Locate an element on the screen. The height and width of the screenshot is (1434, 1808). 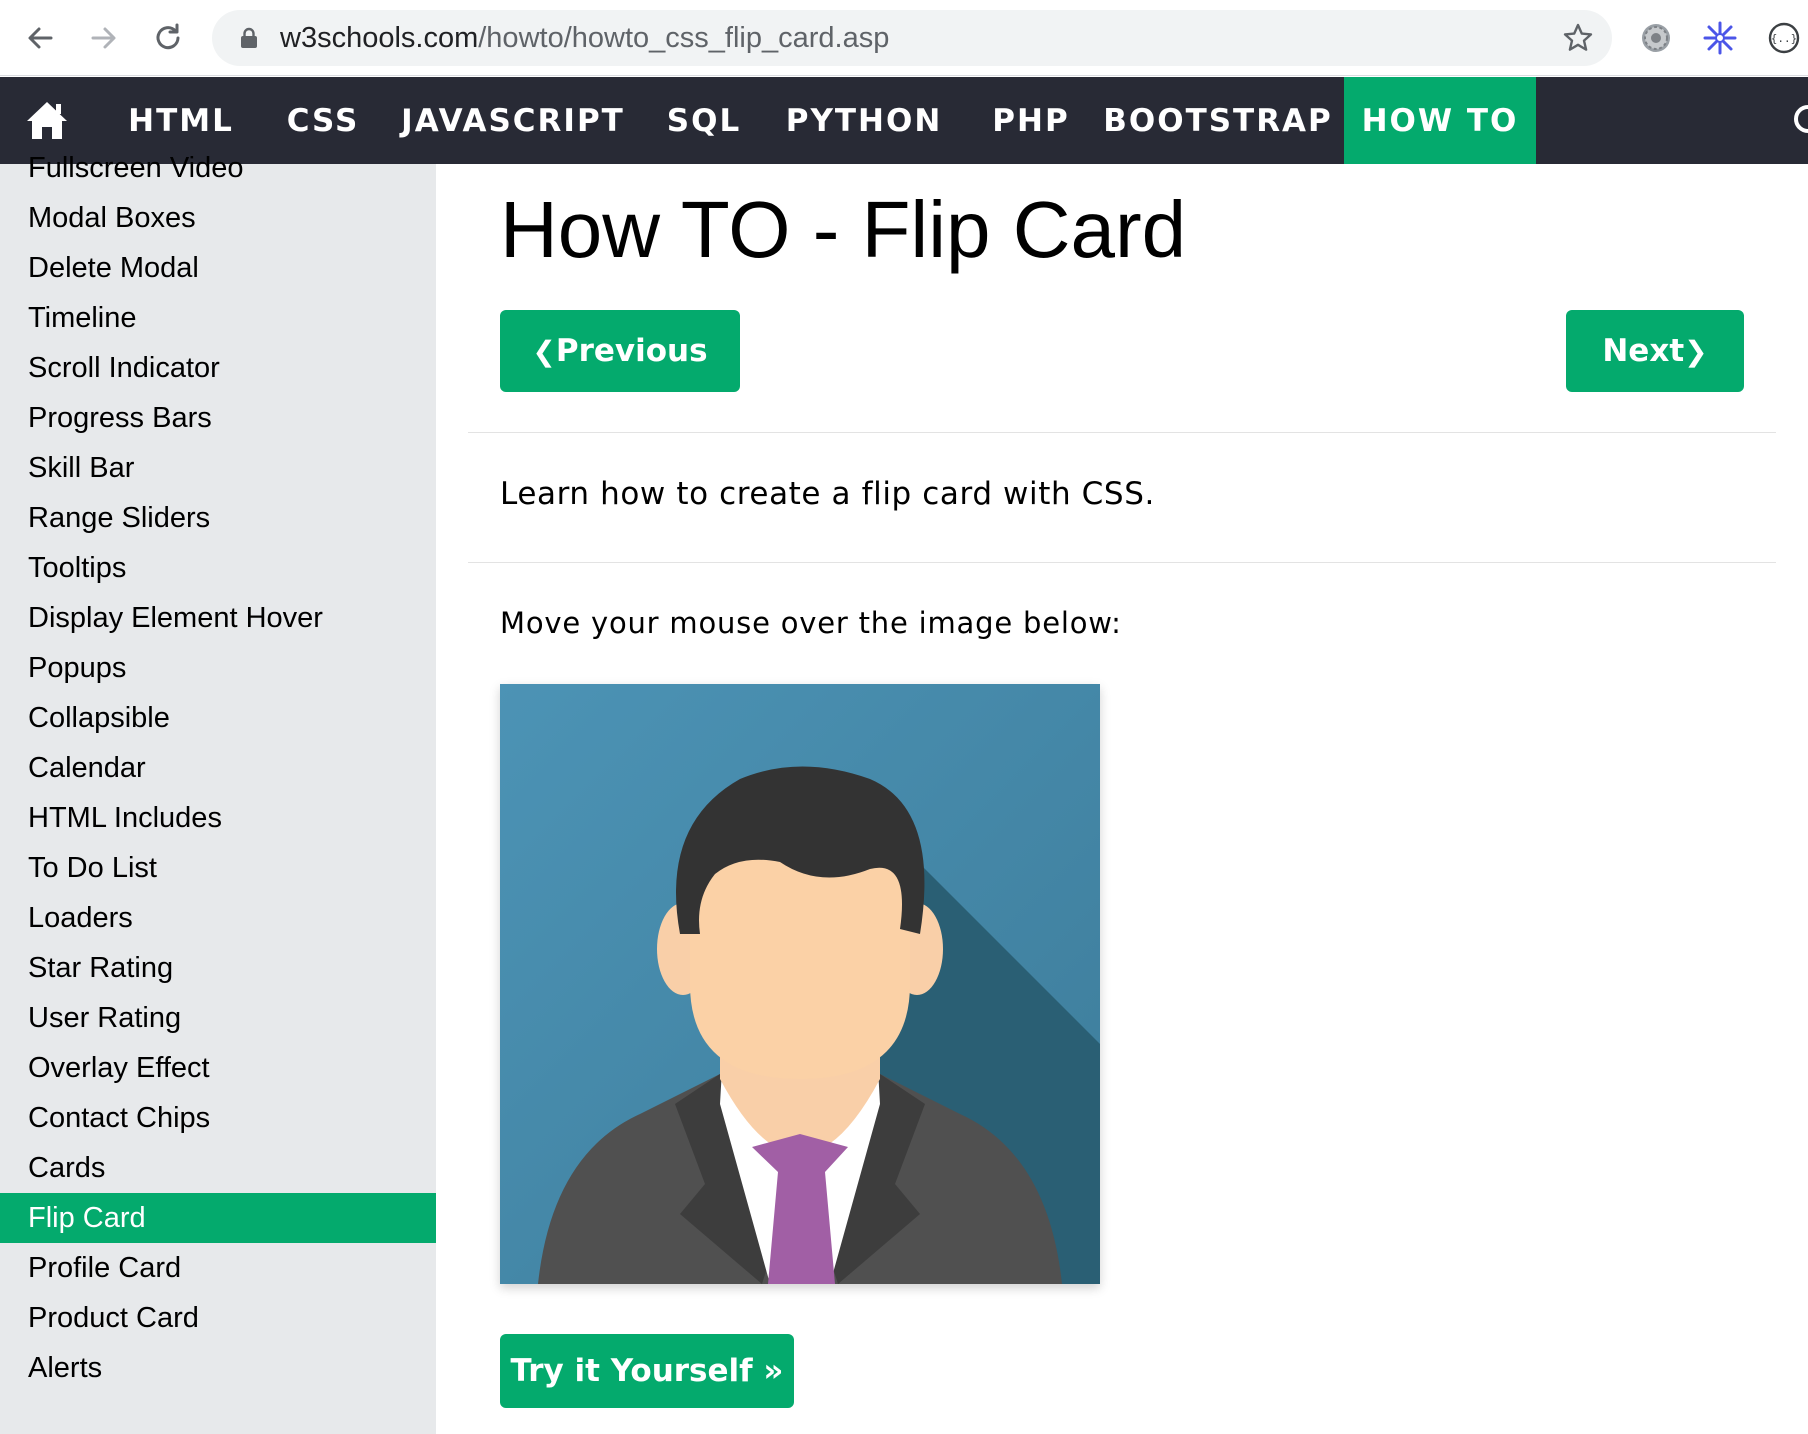
sidebar-item-popups: Popups is located at coordinates (218, 668).